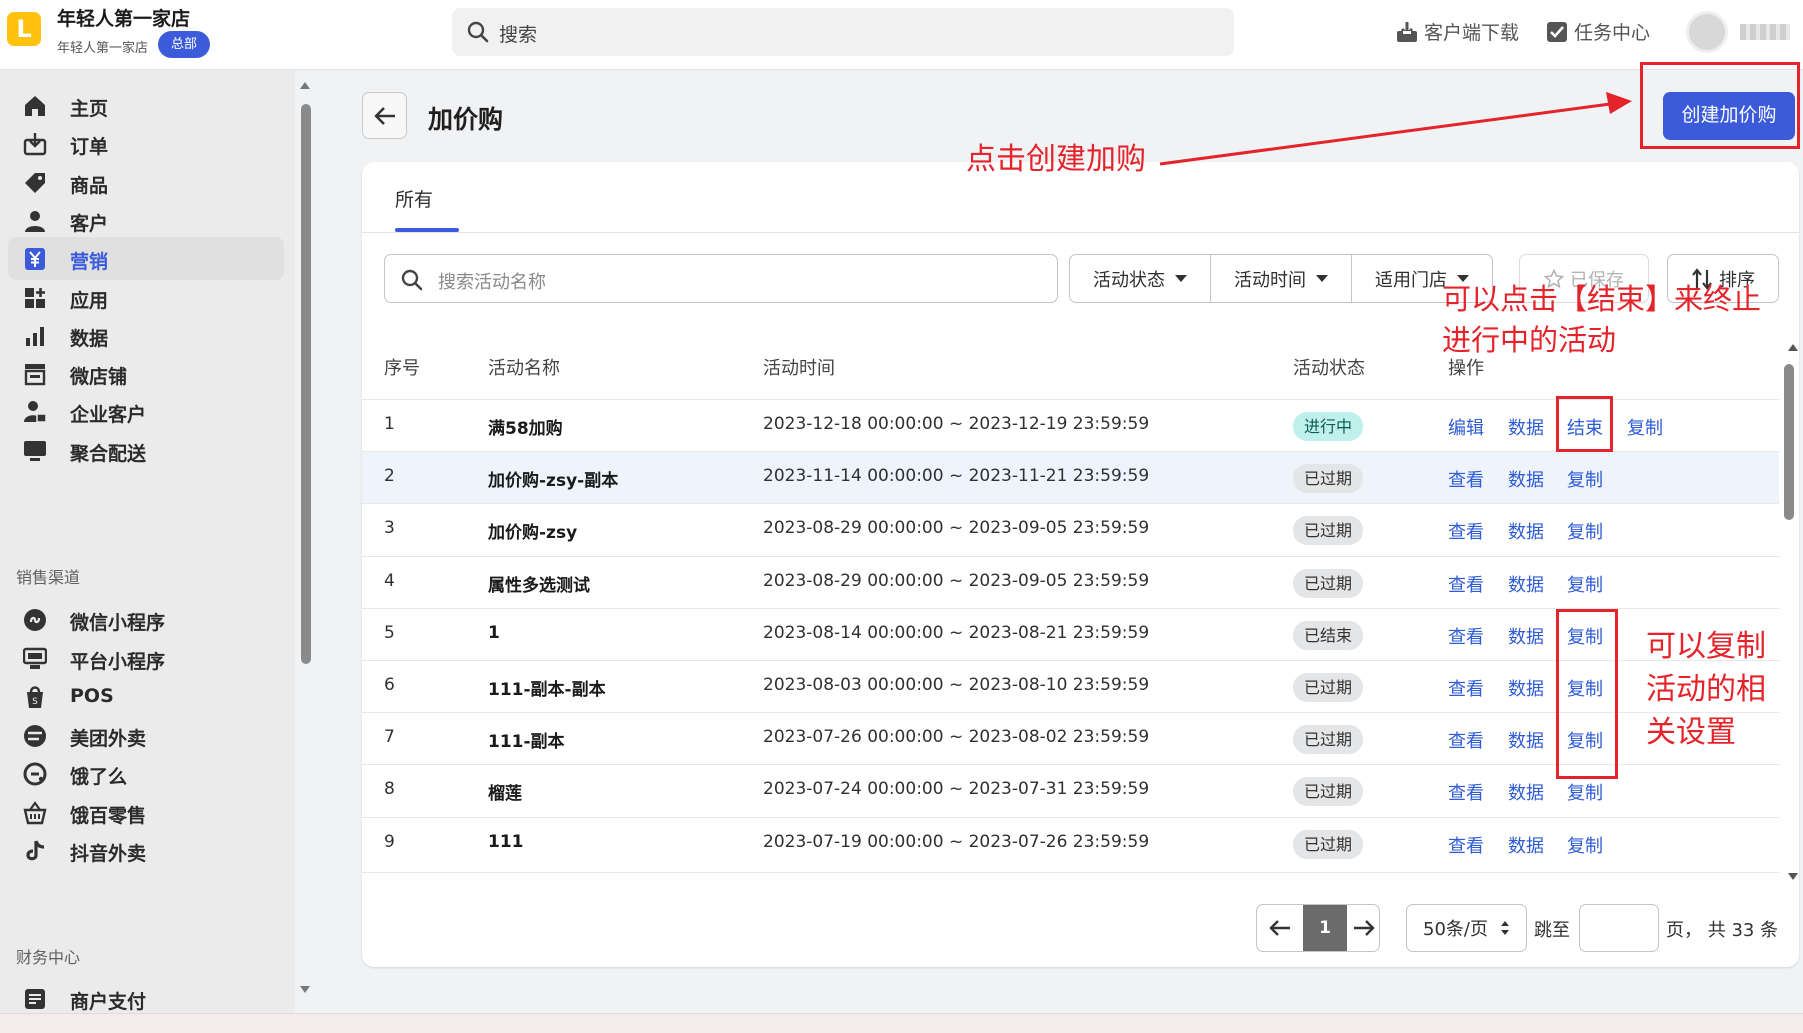  I want to click on sidebar-item-platform: 平台小程序, so click(146, 658).